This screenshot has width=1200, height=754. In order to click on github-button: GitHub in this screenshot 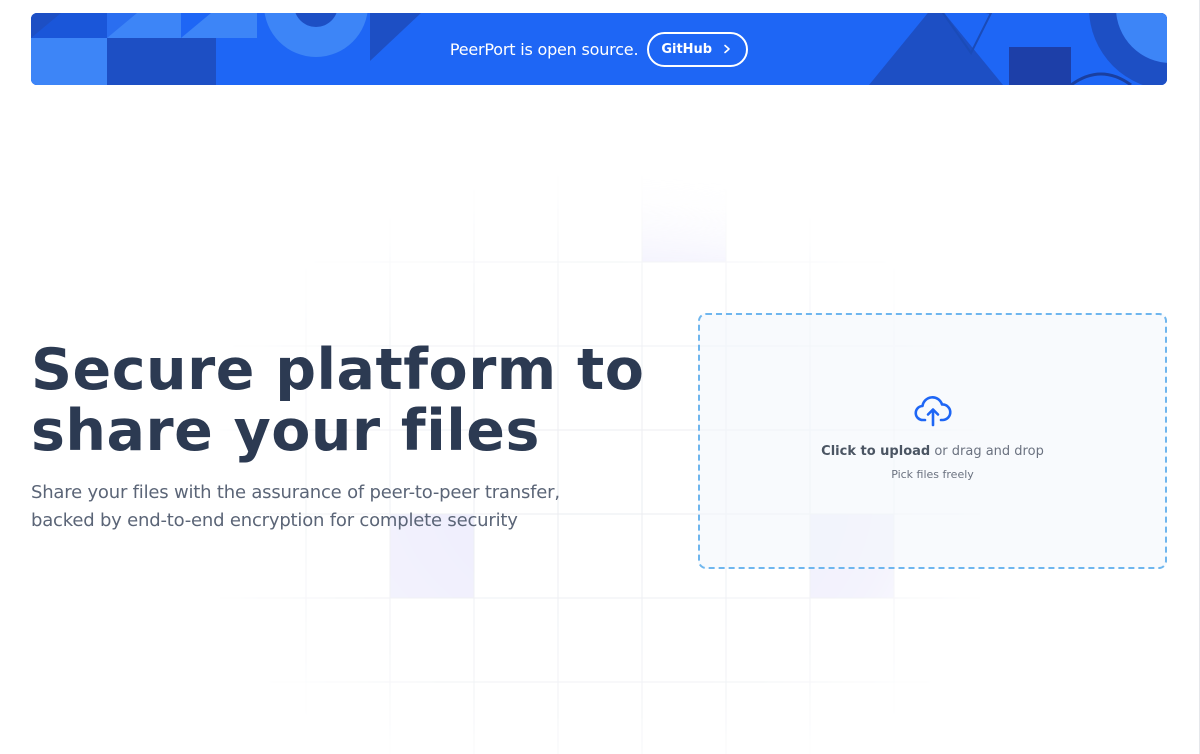, I will do `click(698, 49)`.